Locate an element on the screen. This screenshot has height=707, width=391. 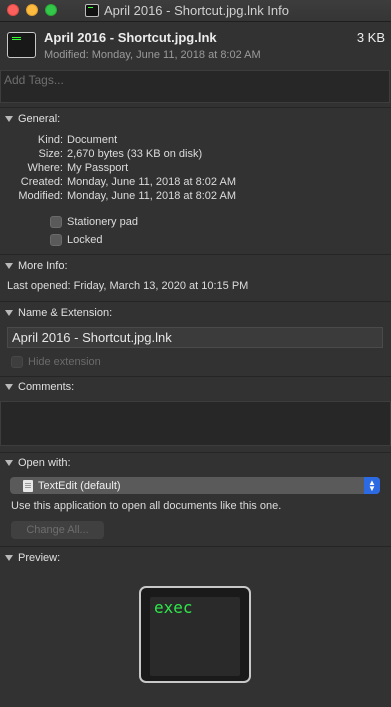
preview-text: exec is located at coordinates (173, 607).